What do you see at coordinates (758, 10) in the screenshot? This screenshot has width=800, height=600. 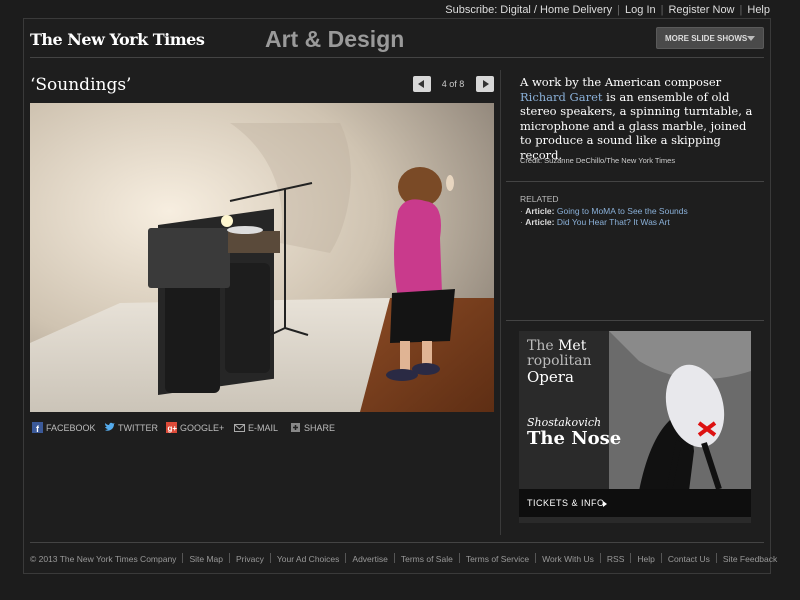 I see `help-link: Help` at bounding box center [758, 10].